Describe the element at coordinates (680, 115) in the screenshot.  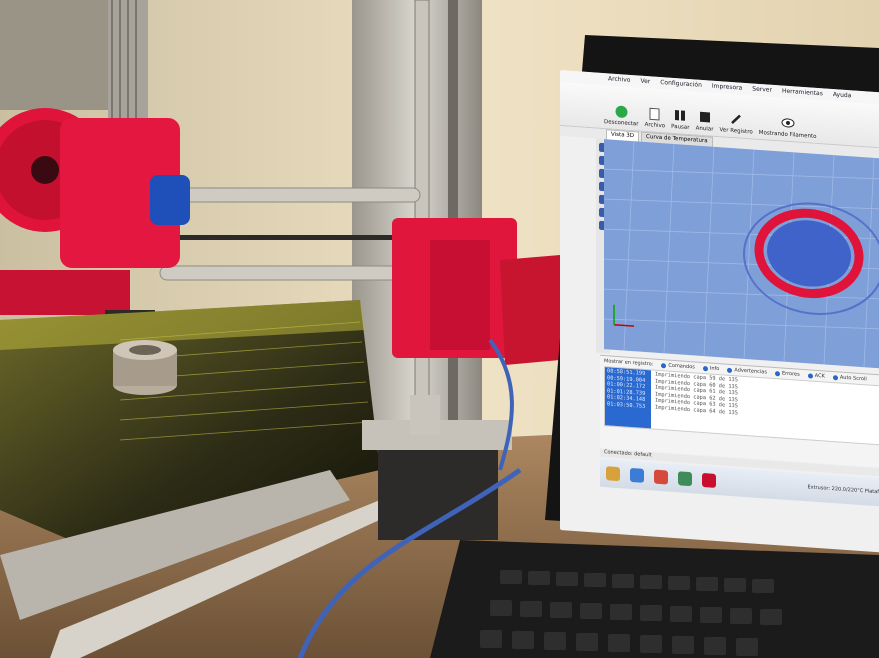
I see `pause-icon` at that location.